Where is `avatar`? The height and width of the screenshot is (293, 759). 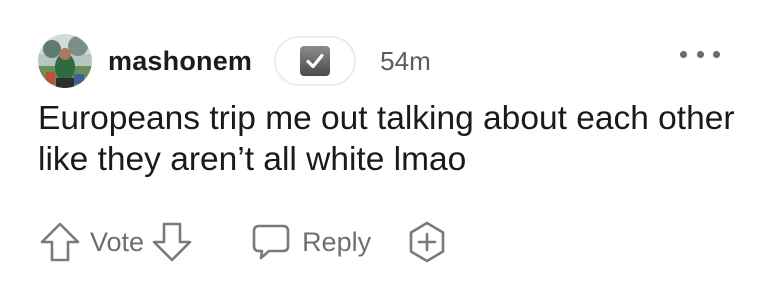 avatar is located at coordinates (65, 61).